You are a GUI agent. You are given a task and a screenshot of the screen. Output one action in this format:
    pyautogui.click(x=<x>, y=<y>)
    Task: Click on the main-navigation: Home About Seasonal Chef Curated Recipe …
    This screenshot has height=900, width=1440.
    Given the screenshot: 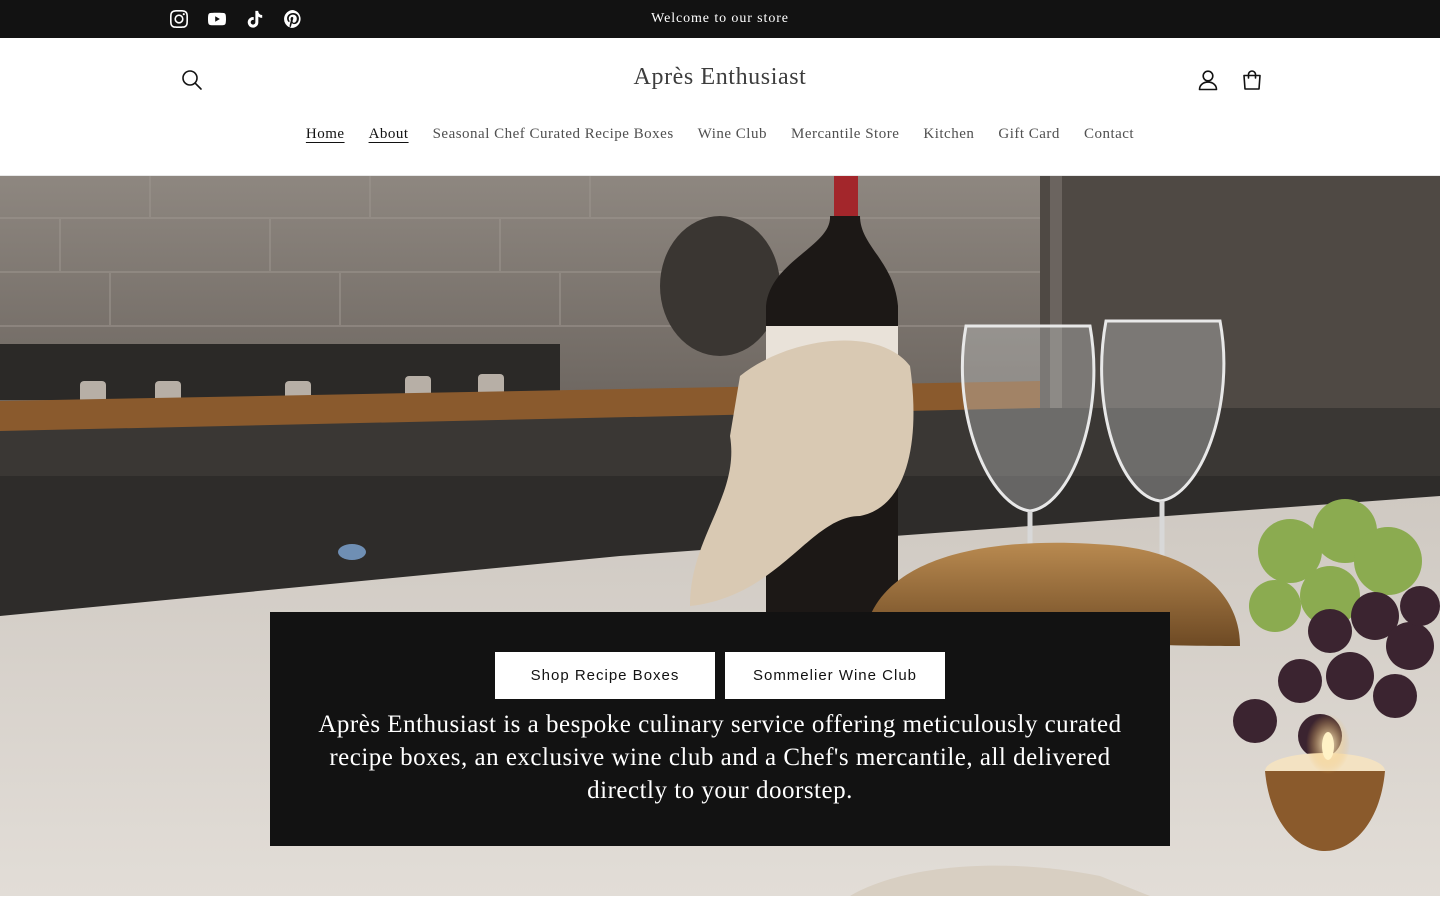 What is the action you would take?
    pyautogui.click(x=720, y=134)
    